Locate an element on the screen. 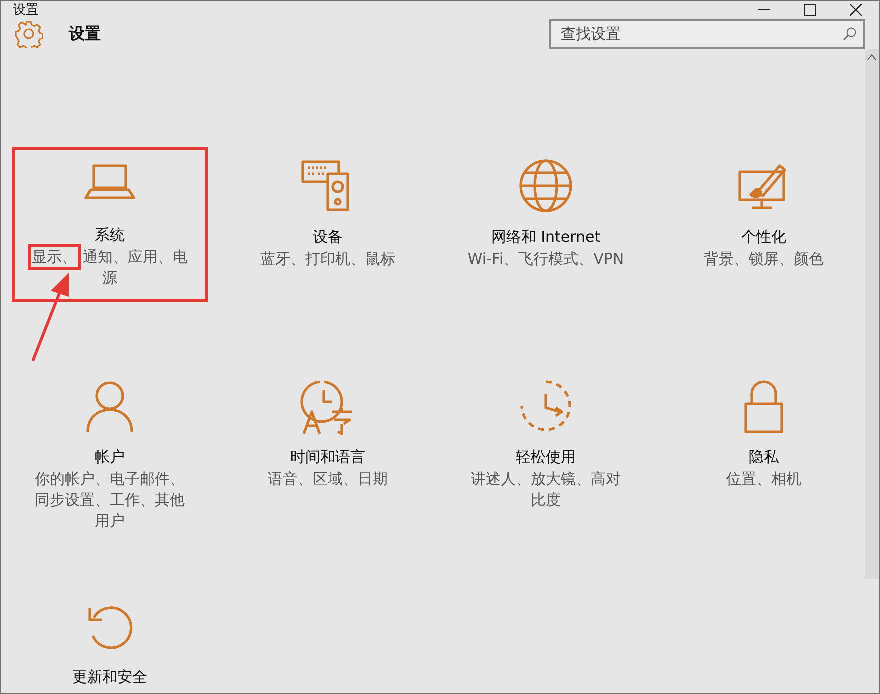 The height and width of the screenshot is (694, 880). tile-title: 轻松使用 is located at coordinates (546, 457).